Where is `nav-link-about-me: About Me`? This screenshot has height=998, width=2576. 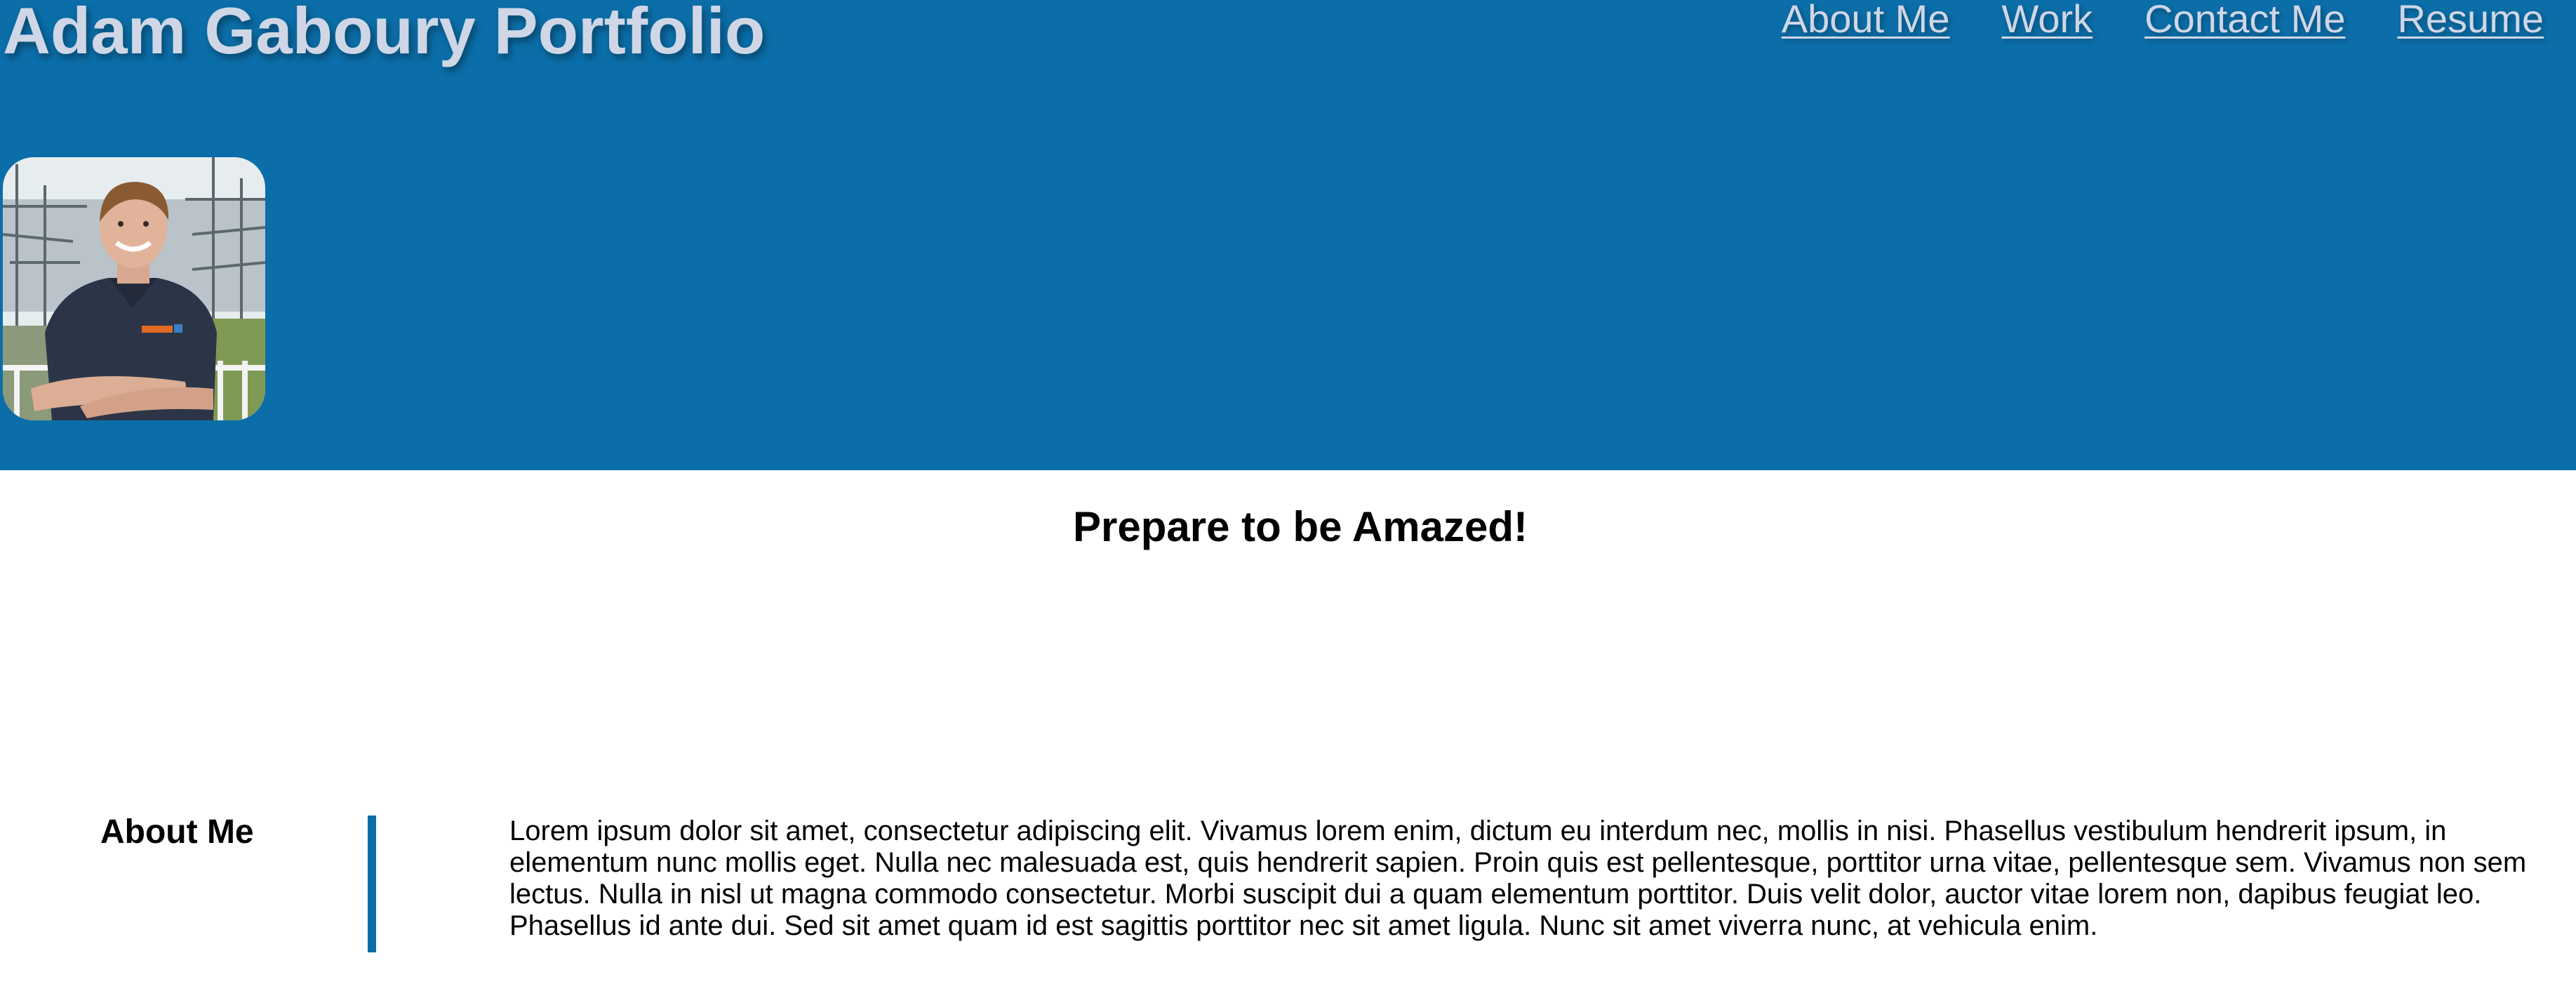
nav-link-about-me: About Me is located at coordinates (1866, 20).